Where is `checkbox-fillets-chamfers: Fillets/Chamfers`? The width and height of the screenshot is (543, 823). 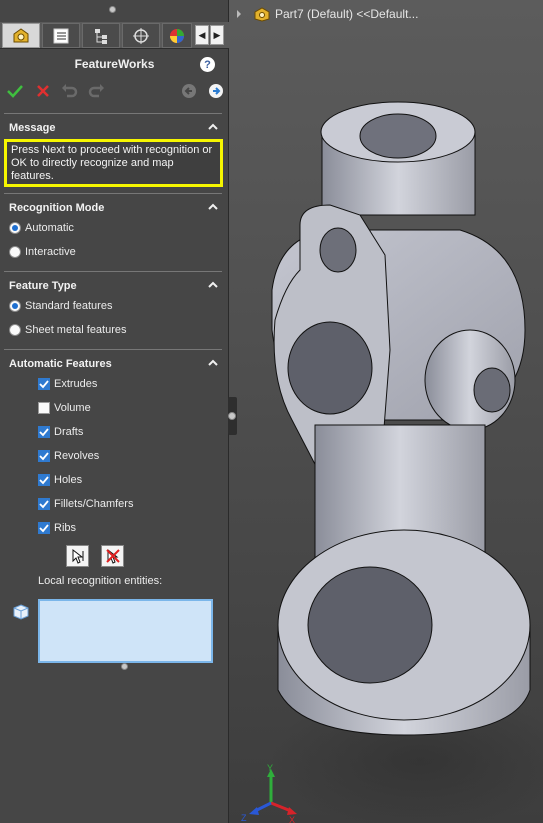
checkbox-fillets-chamfers: Fillets/Chamfers is located at coordinates (85, 504).